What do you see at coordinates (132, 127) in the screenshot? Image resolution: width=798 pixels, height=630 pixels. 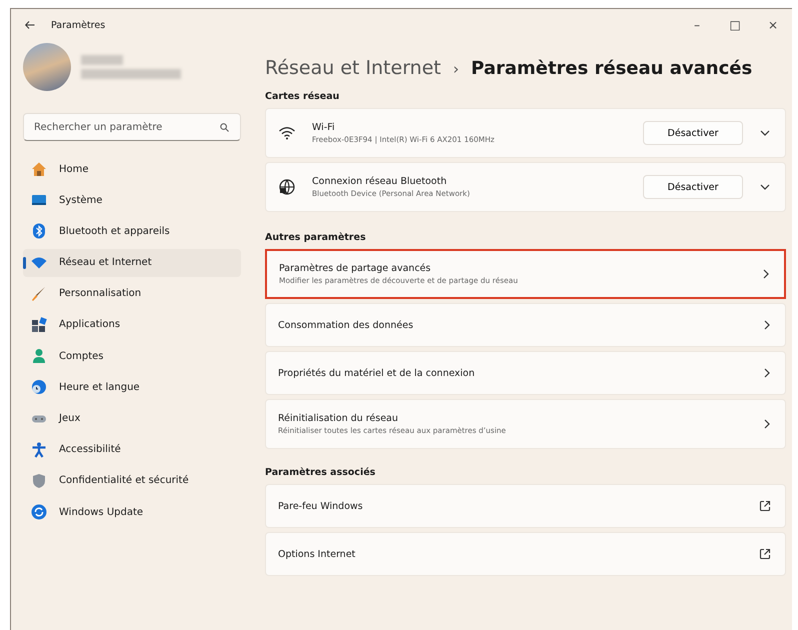 I see `search-field: Rechercher un paramètre` at bounding box center [132, 127].